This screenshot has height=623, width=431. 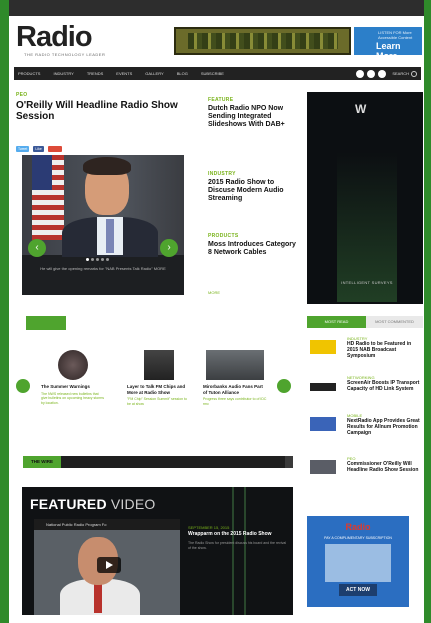 I want to click on video-player: National Public Radio Program Fo, so click(x=107, y=567).